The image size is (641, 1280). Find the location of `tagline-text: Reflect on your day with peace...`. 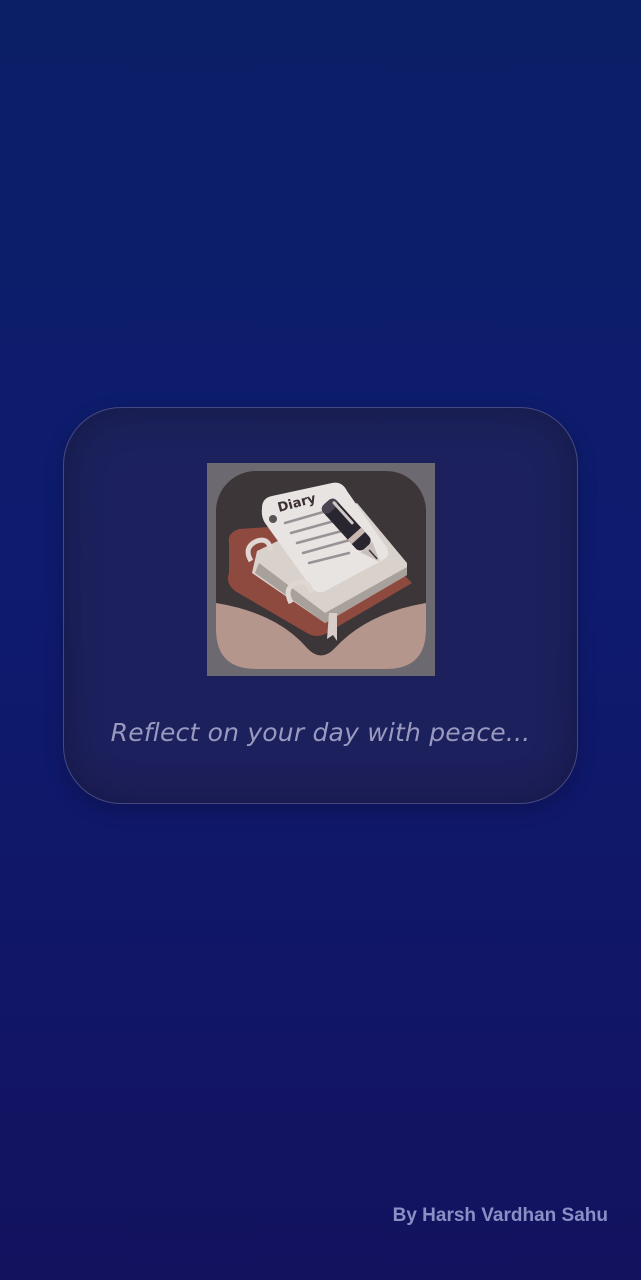

tagline-text: Reflect on your day with peace... is located at coordinates (320, 732).